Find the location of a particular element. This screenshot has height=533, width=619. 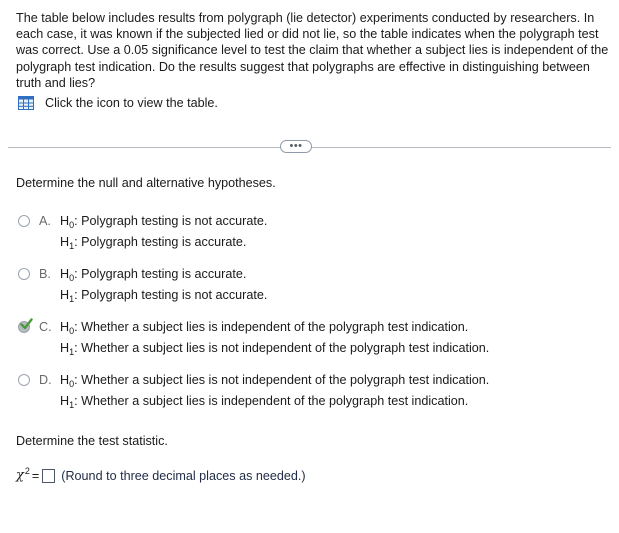

option-d-radio is located at coordinates (24, 380).